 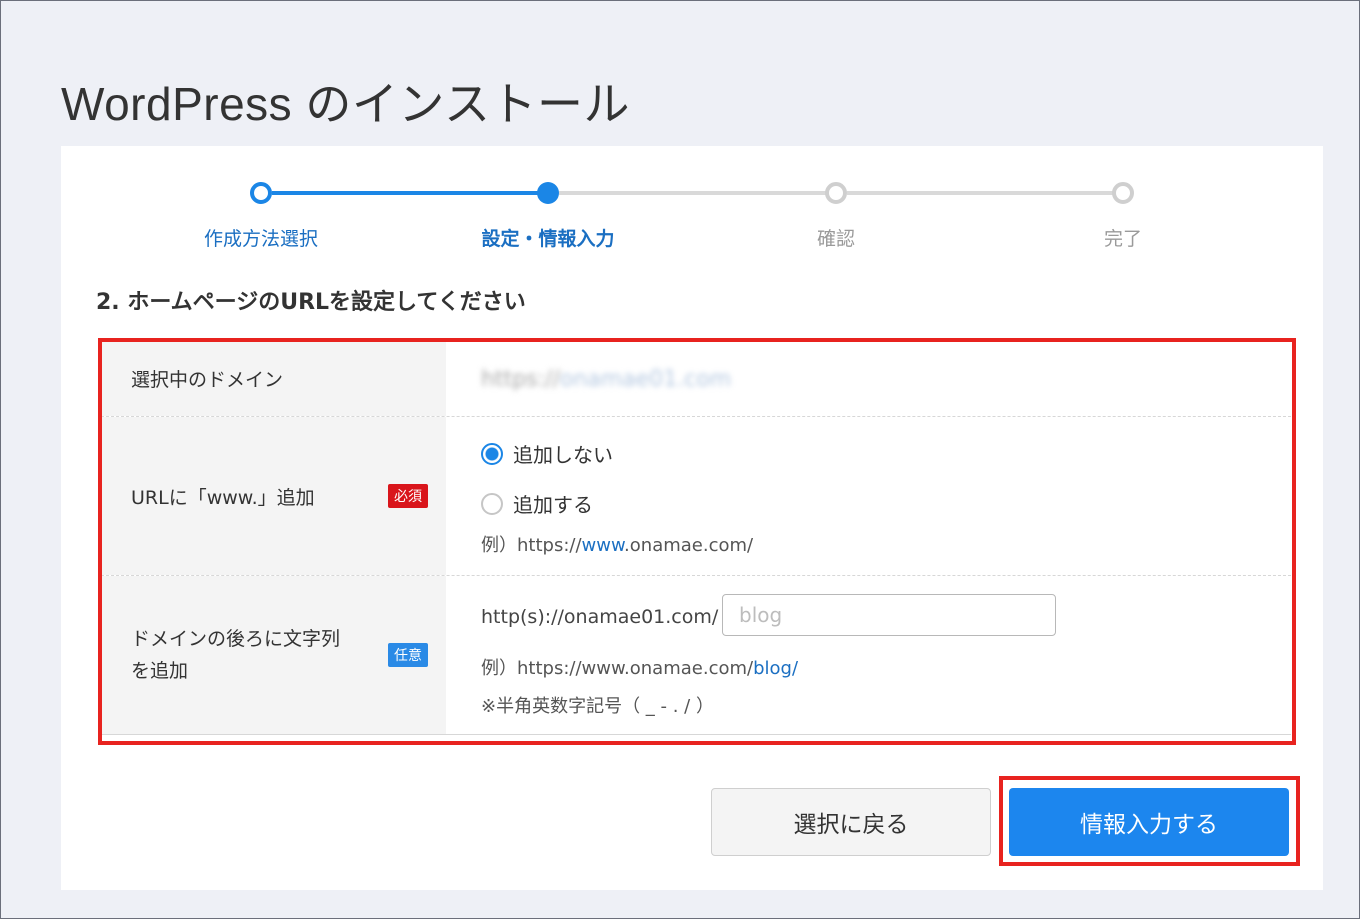 I want to click on path-row-label-line1: ドメインの後ろに文字列, so click(x=236, y=639).